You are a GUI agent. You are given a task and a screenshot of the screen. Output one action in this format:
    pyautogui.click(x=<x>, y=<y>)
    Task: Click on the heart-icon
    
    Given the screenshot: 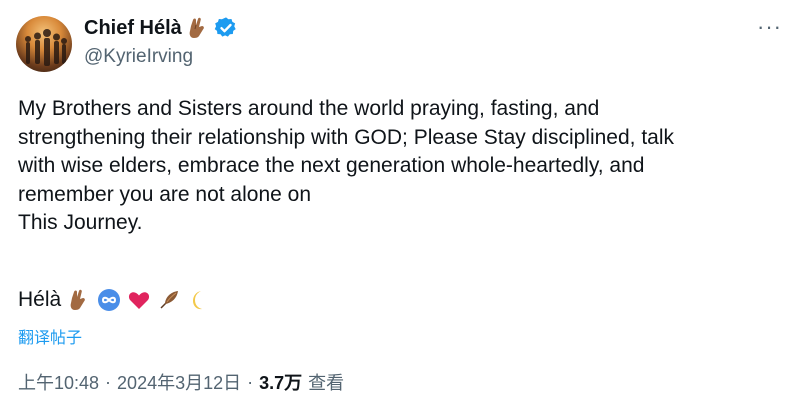 What is the action you would take?
    pyautogui.click(x=139, y=300)
    